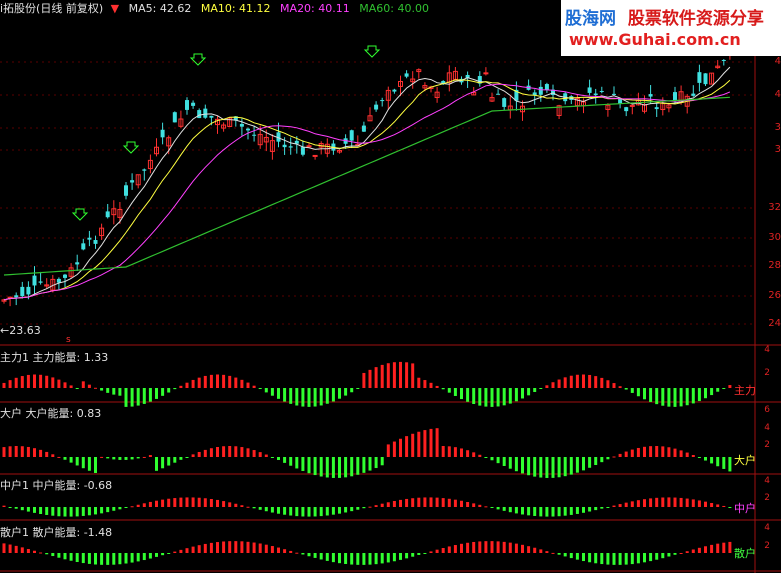 This screenshot has height=573, width=781. Describe the element at coordinates (56, 532) in the screenshot. I see `panel4-label: 散户1 散户能量: -1.48` at that location.